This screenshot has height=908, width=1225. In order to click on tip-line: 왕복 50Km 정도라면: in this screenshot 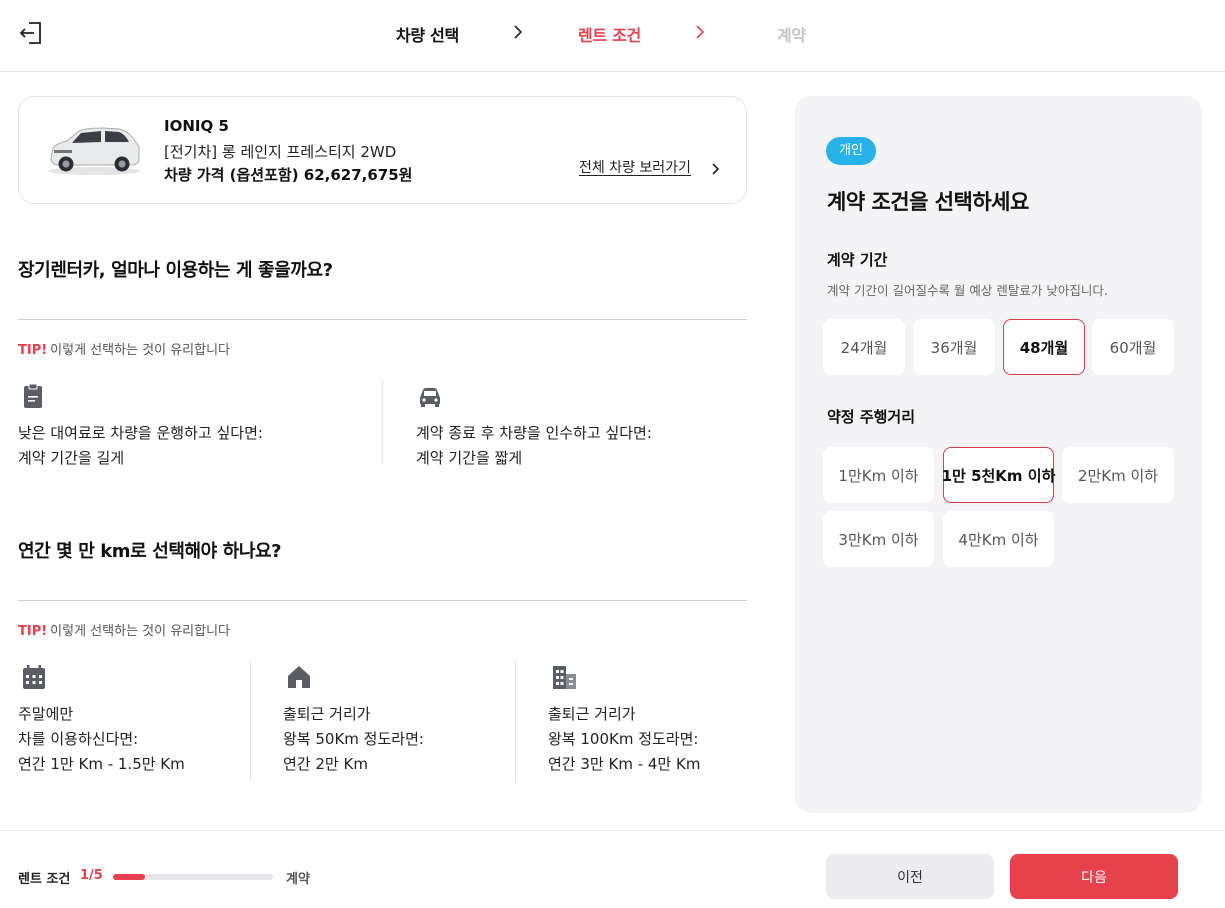, I will do `click(353, 739)`.